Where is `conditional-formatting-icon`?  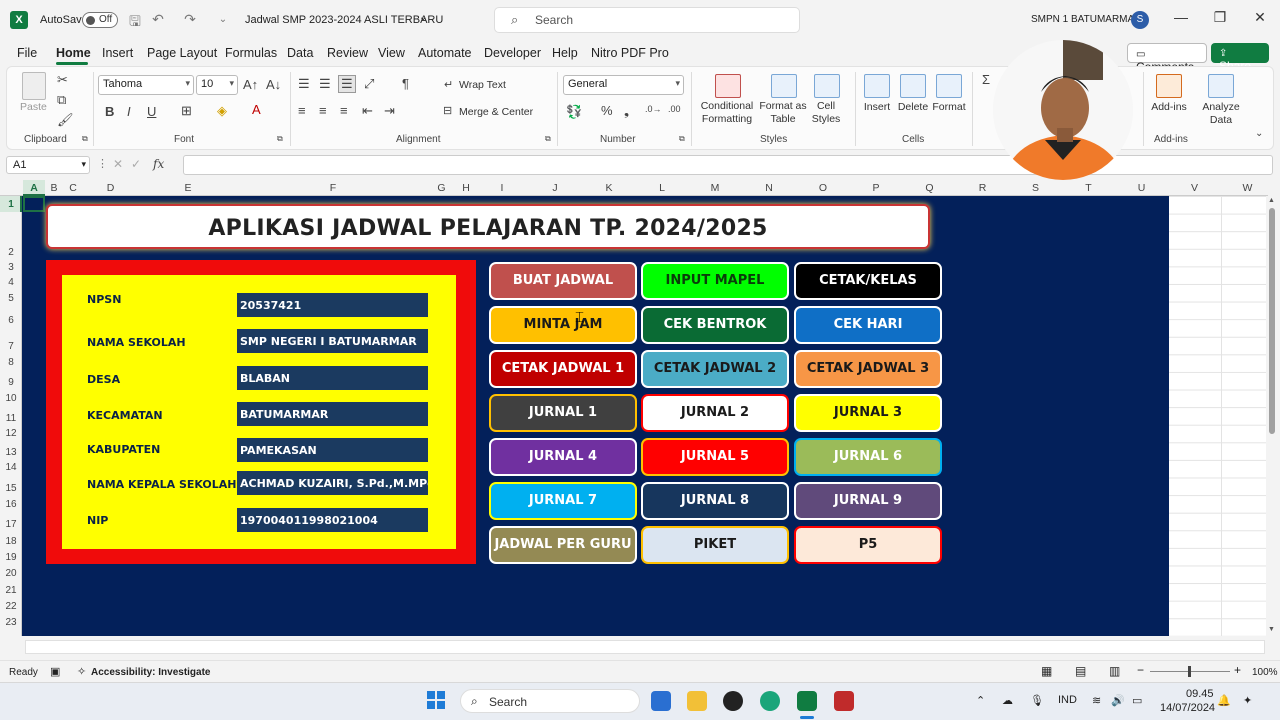
conditional-formatting-icon is located at coordinates (728, 86).